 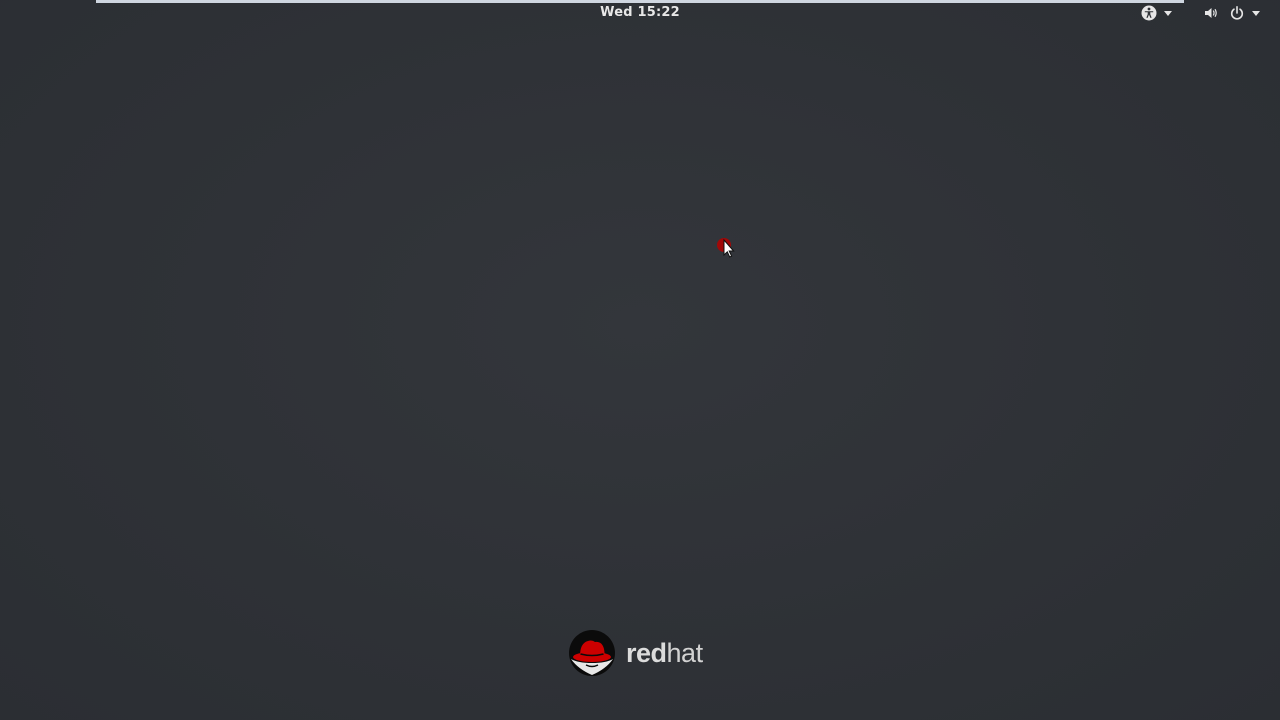 I want to click on redhat-logo: redhat, so click(x=635, y=653).